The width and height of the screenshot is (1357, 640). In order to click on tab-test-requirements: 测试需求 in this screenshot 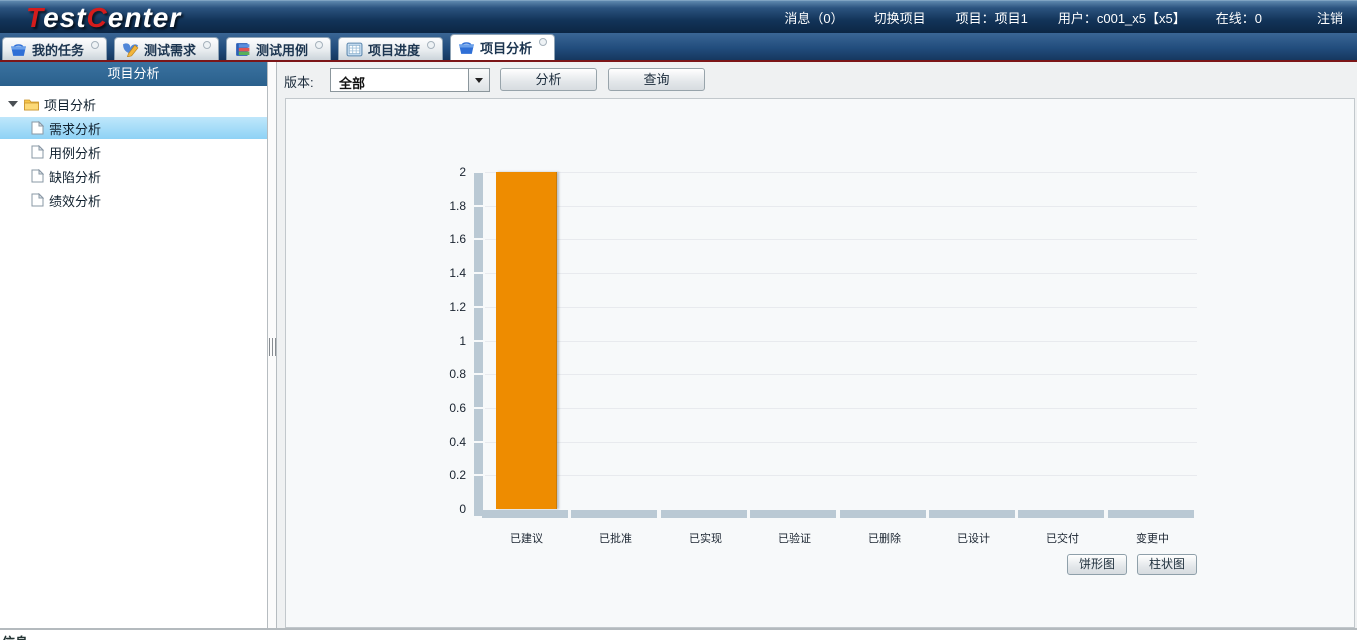, I will do `click(167, 48)`.